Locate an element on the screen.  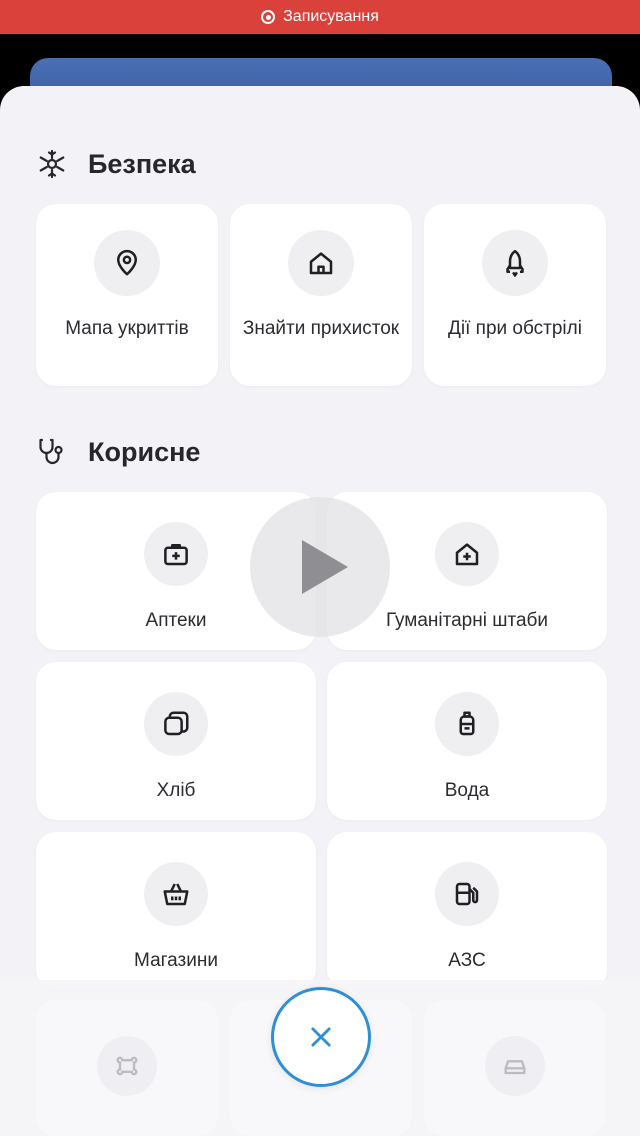
map-pin-icon is located at coordinates (127, 262).